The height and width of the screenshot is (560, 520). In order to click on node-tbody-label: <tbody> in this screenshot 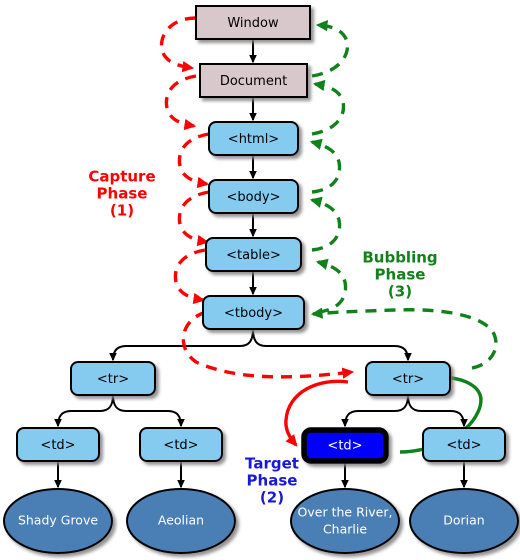, I will do `click(253, 313)`.